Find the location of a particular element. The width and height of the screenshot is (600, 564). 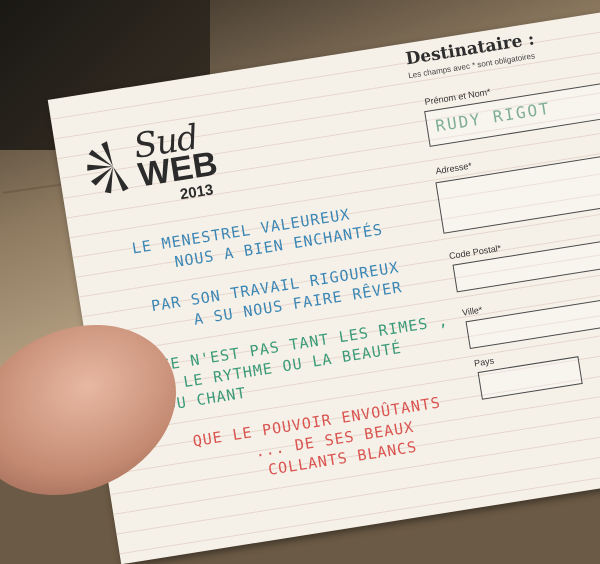

country-label: Pays is located at coordinates (484, 362).